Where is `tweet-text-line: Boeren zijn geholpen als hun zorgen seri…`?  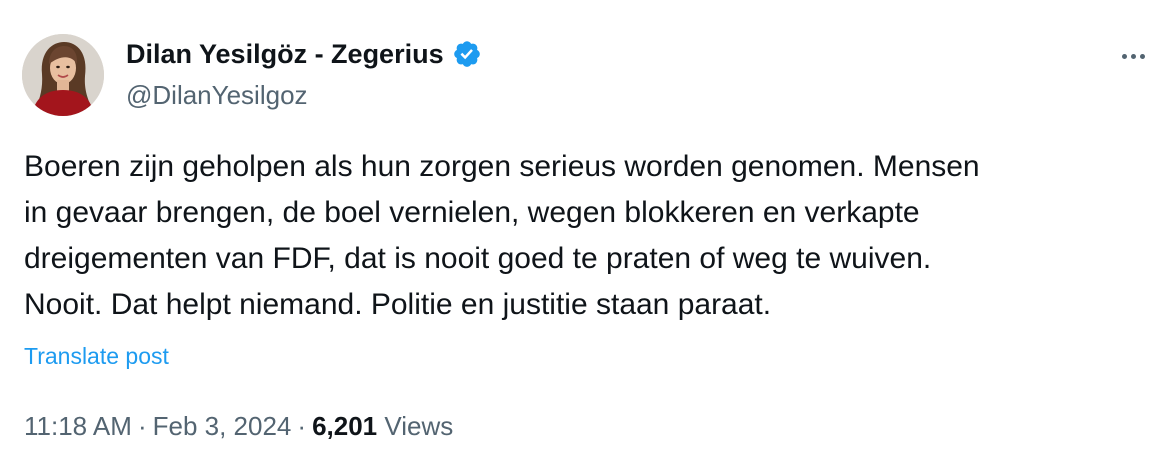
tweet-text-line: Boeren zijn geholpen als hun zorgen seri… is located at coordinates (502, 166).